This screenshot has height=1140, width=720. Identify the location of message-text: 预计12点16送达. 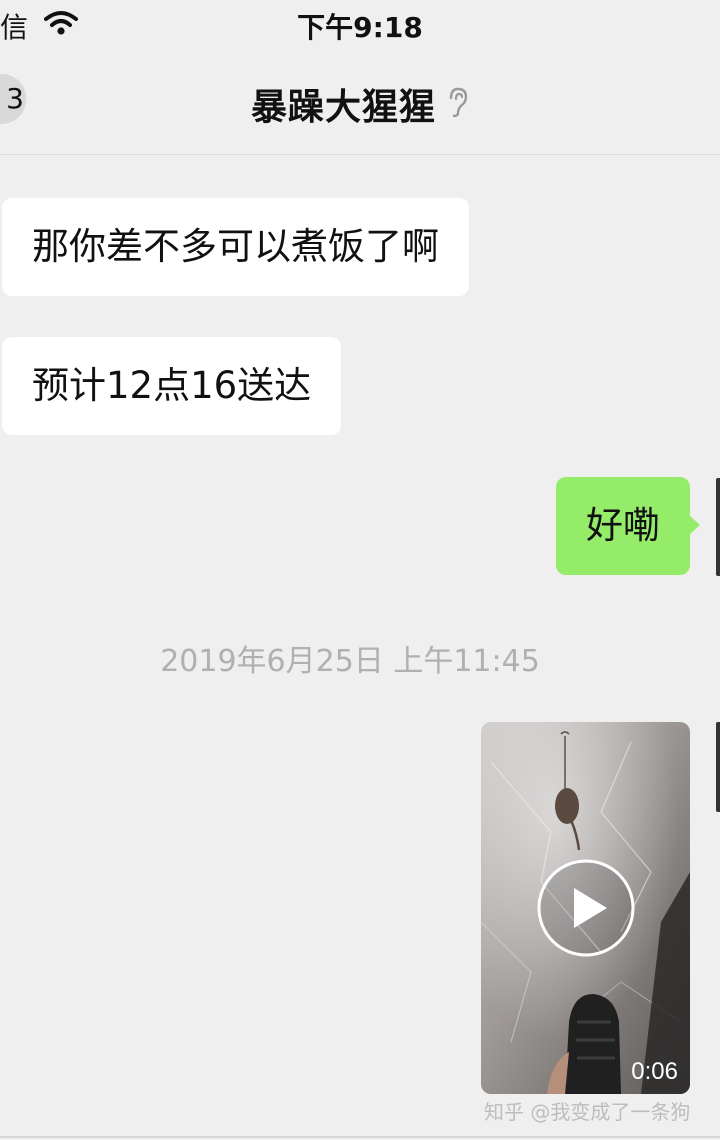
(172, 385).